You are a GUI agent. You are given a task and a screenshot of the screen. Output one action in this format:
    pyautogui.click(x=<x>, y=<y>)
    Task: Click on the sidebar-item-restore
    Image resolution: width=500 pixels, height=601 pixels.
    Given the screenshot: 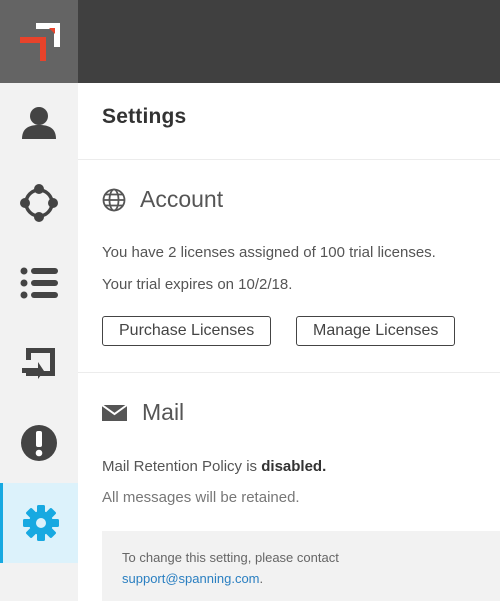 What is the action you would take?
    pyautogui.click(x=39, y=363)
    